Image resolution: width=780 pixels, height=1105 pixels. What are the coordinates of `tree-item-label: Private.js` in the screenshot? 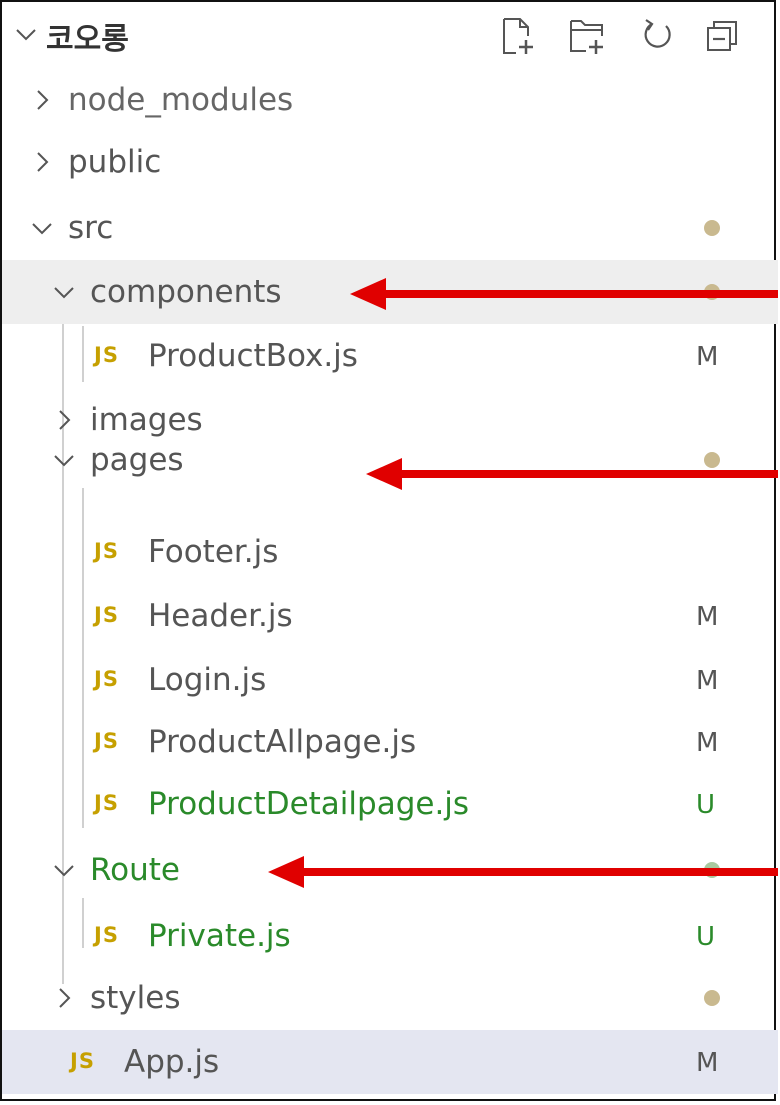 It's located at (219, 936).